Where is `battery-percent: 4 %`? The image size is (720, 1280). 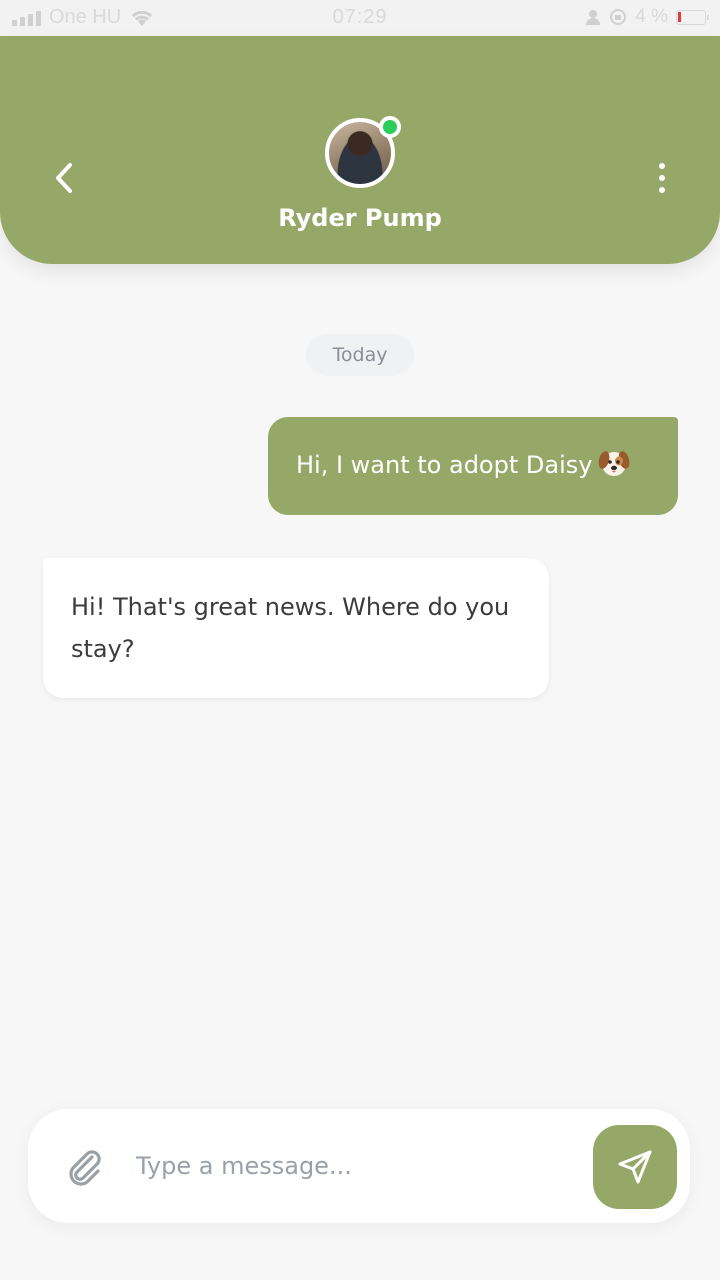 battery-percent: 4 % is located at coordinates (651, 16).